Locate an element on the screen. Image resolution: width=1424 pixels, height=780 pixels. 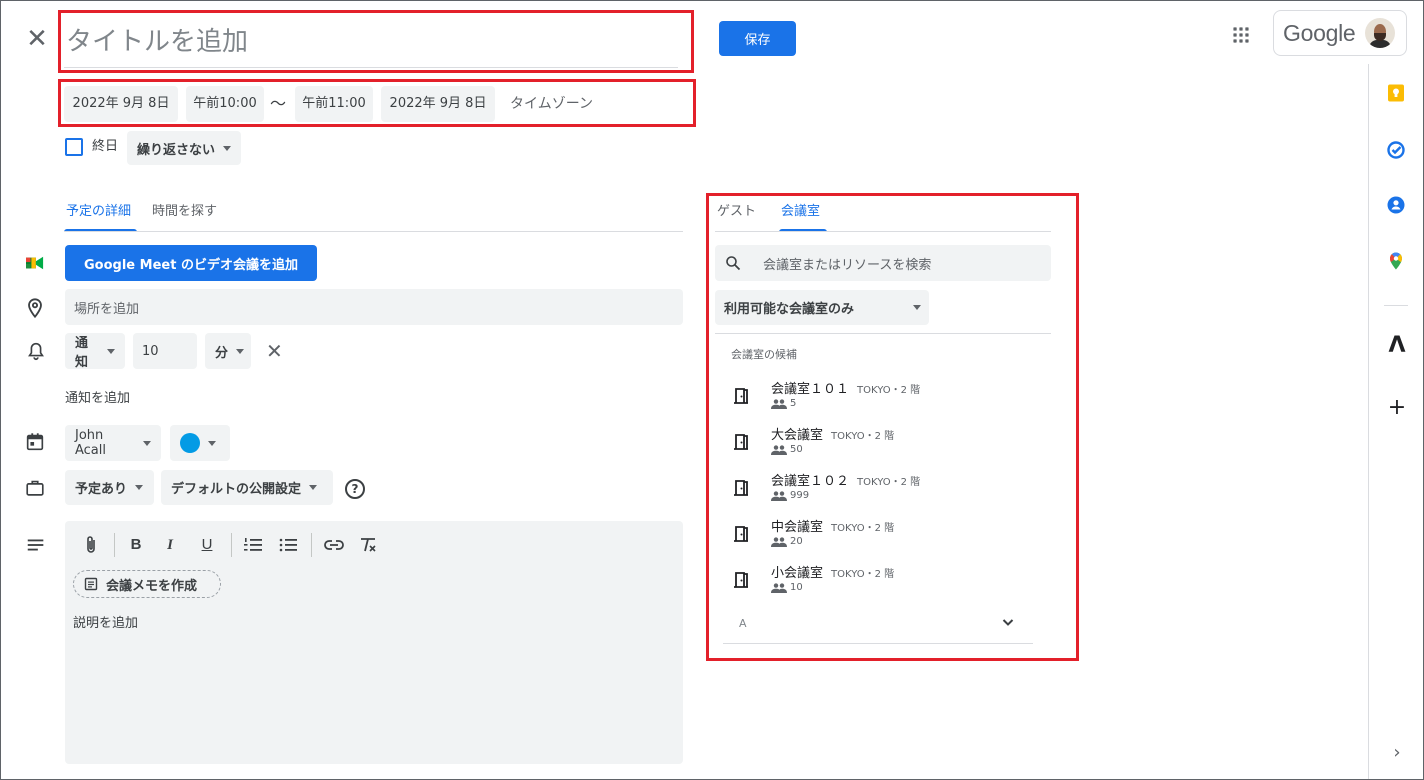
bell-icon is located at coordinates (36, 351).